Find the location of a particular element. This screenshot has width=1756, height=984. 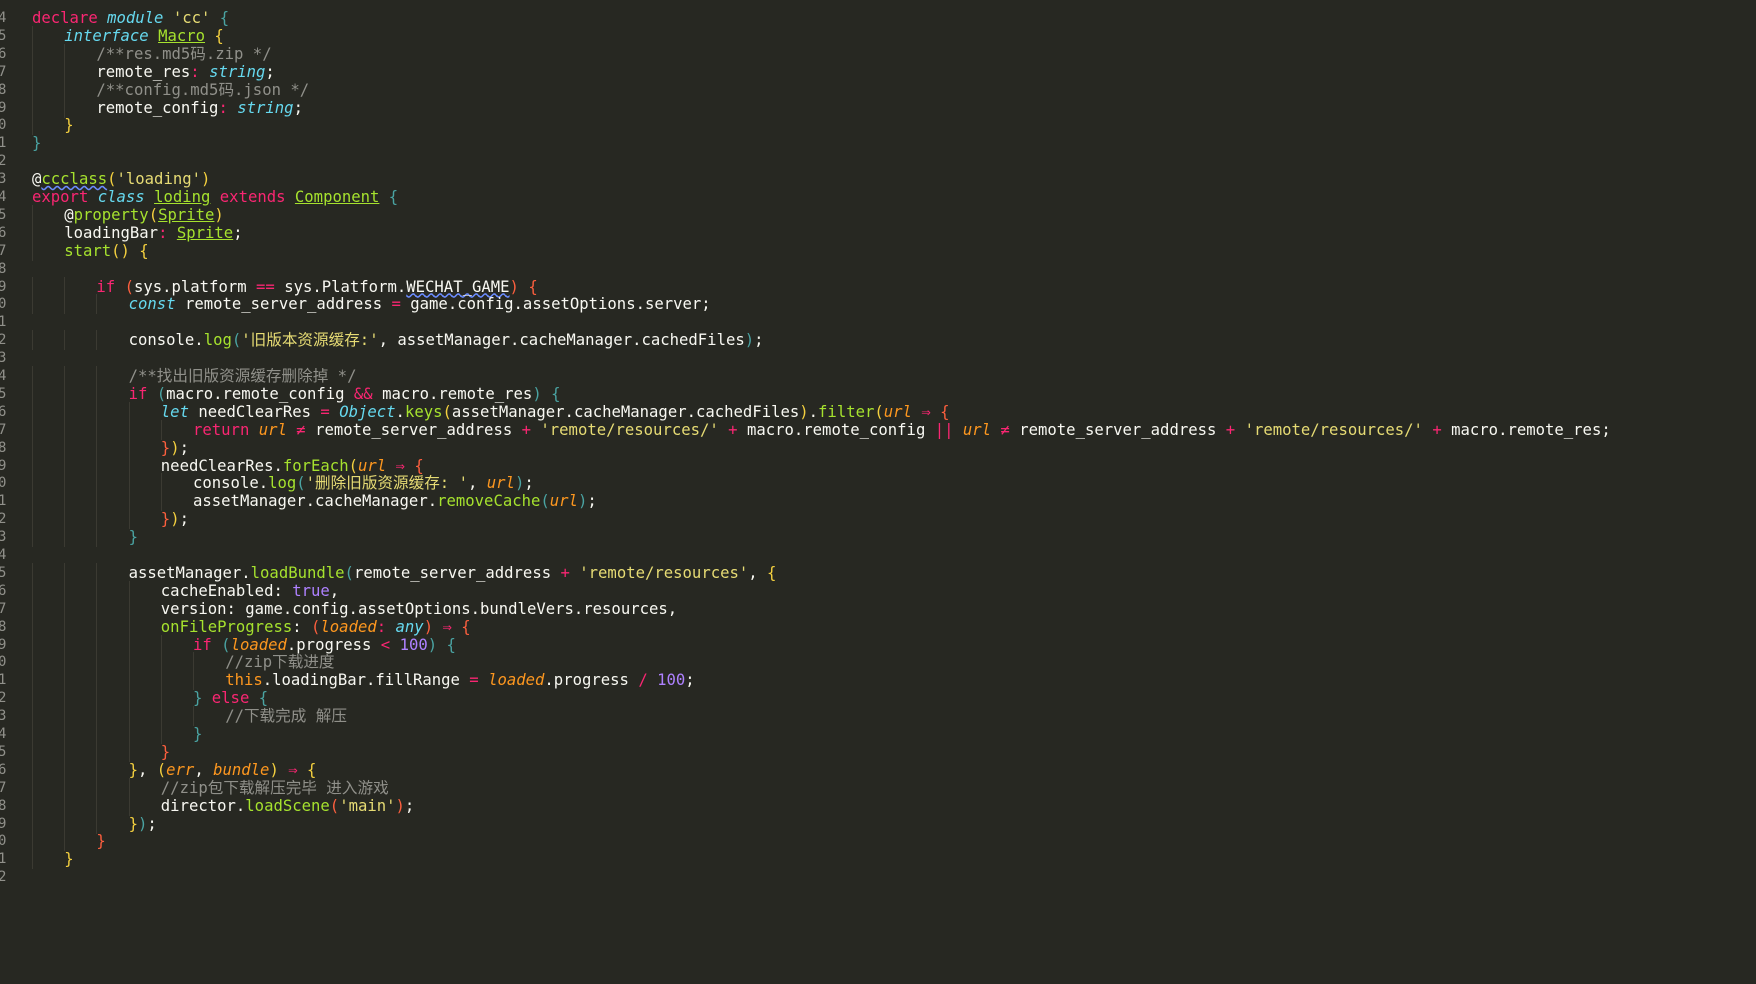

code-token: const is located at coordinates (156, 304).